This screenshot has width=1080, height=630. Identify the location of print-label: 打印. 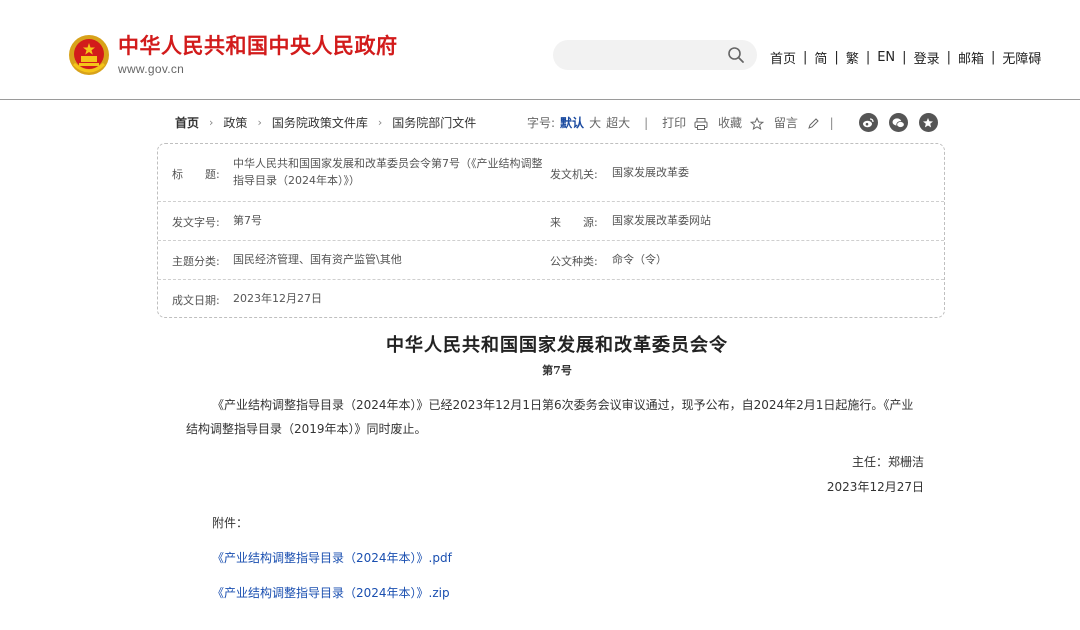
(674, 123).